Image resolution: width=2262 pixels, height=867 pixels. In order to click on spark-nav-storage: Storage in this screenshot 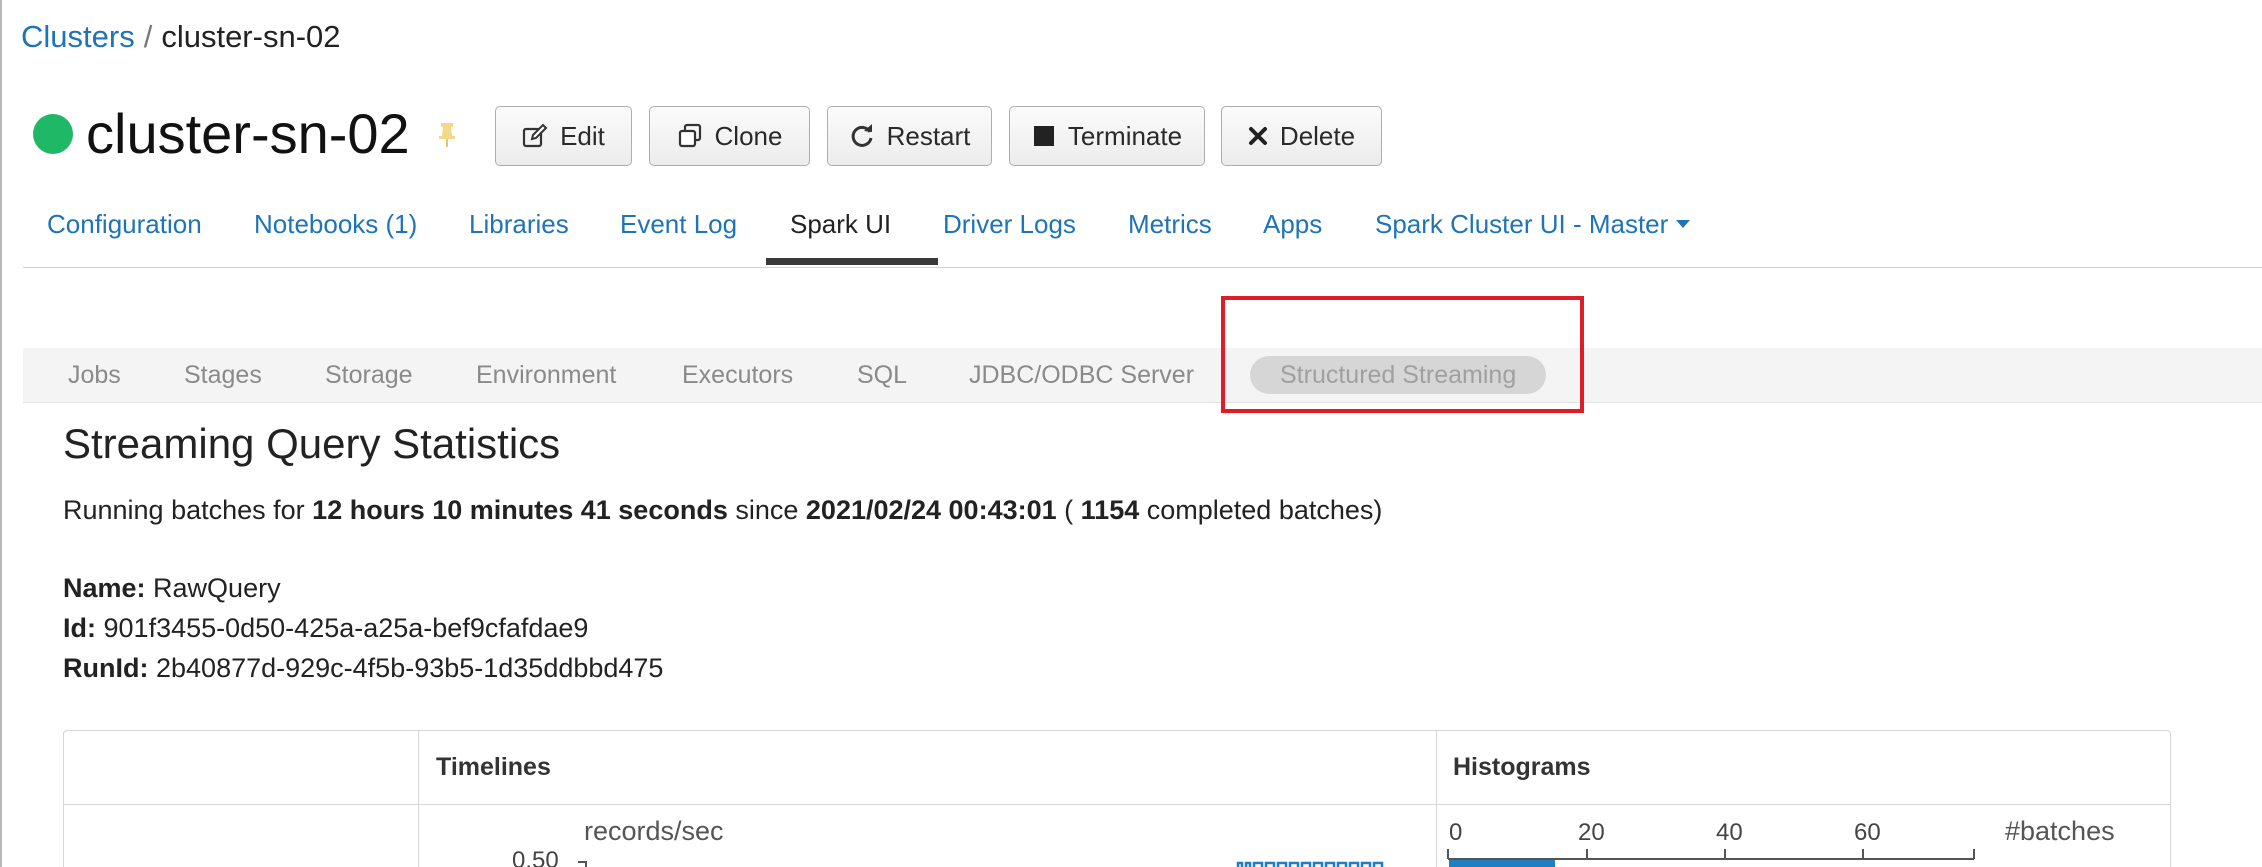, I will do `click(369, 375)`.